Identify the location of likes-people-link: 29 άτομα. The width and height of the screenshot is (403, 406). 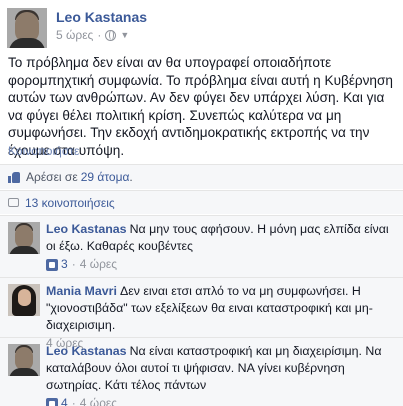
(105, 177).